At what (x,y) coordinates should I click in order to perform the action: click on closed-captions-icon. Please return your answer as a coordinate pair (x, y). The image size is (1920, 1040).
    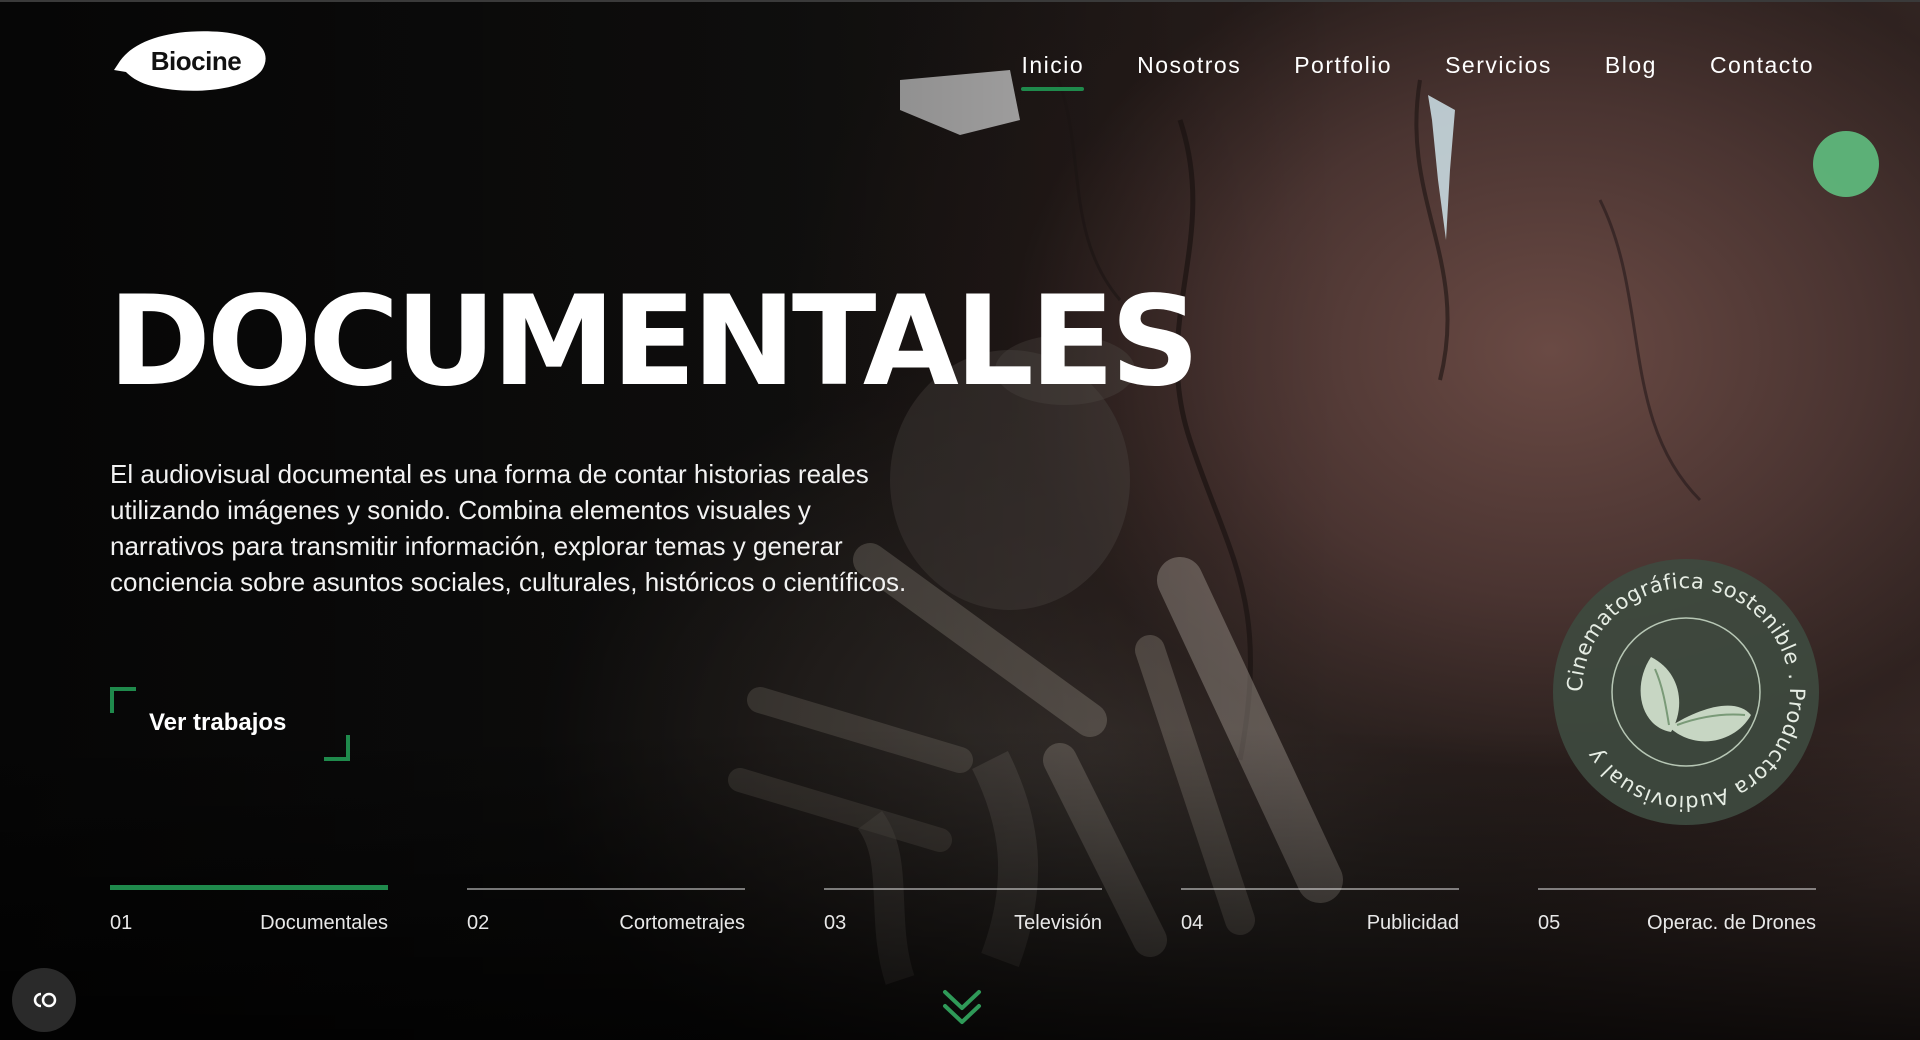
    Looking at the image, I should click on (45, 1000).